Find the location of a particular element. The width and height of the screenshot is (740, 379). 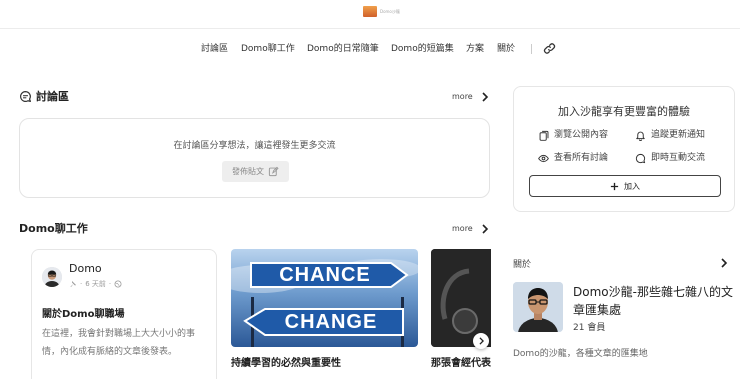

sign-word-top: CHANCE is located at coordinates (325, 274).